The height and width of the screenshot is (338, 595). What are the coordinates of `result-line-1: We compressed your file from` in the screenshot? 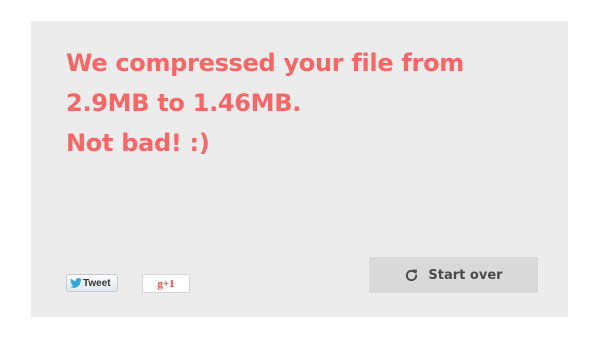 It's located at (265, 63).